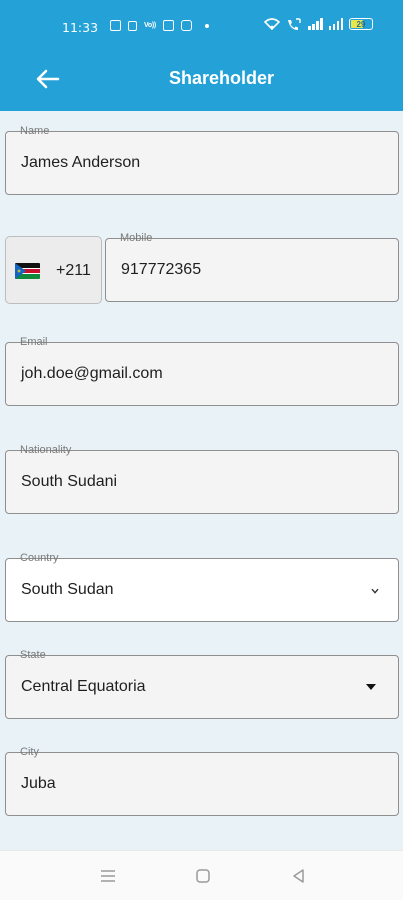 This screenshot has width=403, height=900. What do you see at coordinates (27, 271) in the screenshot?
I see `south-sudan-flag-icon` at bounding box center [27, 271].